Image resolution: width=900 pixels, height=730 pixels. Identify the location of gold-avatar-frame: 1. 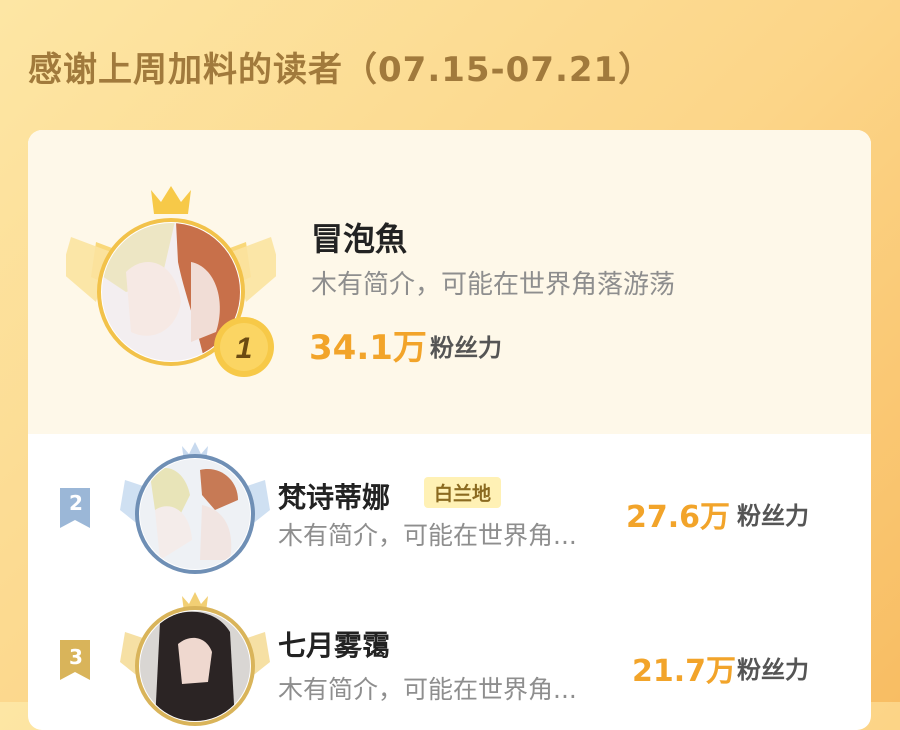
(171, 281).